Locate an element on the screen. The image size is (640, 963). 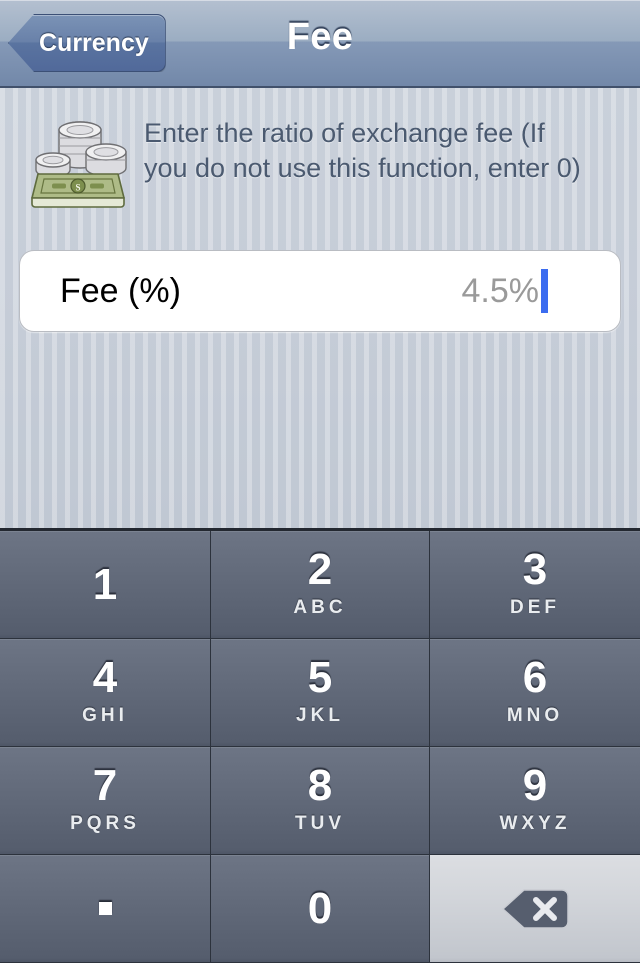
key-digit-label: 5 is located at coordinates (320, 677).